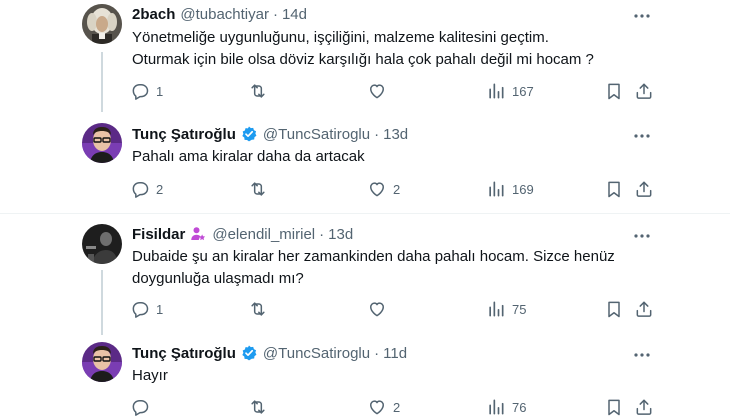 Image resolution: width=730 pixels, height=420 pixels. Describe the element at coordinates (224, 14) in the screenshot. I see `user-handle: @tubachtiyar` at that location.